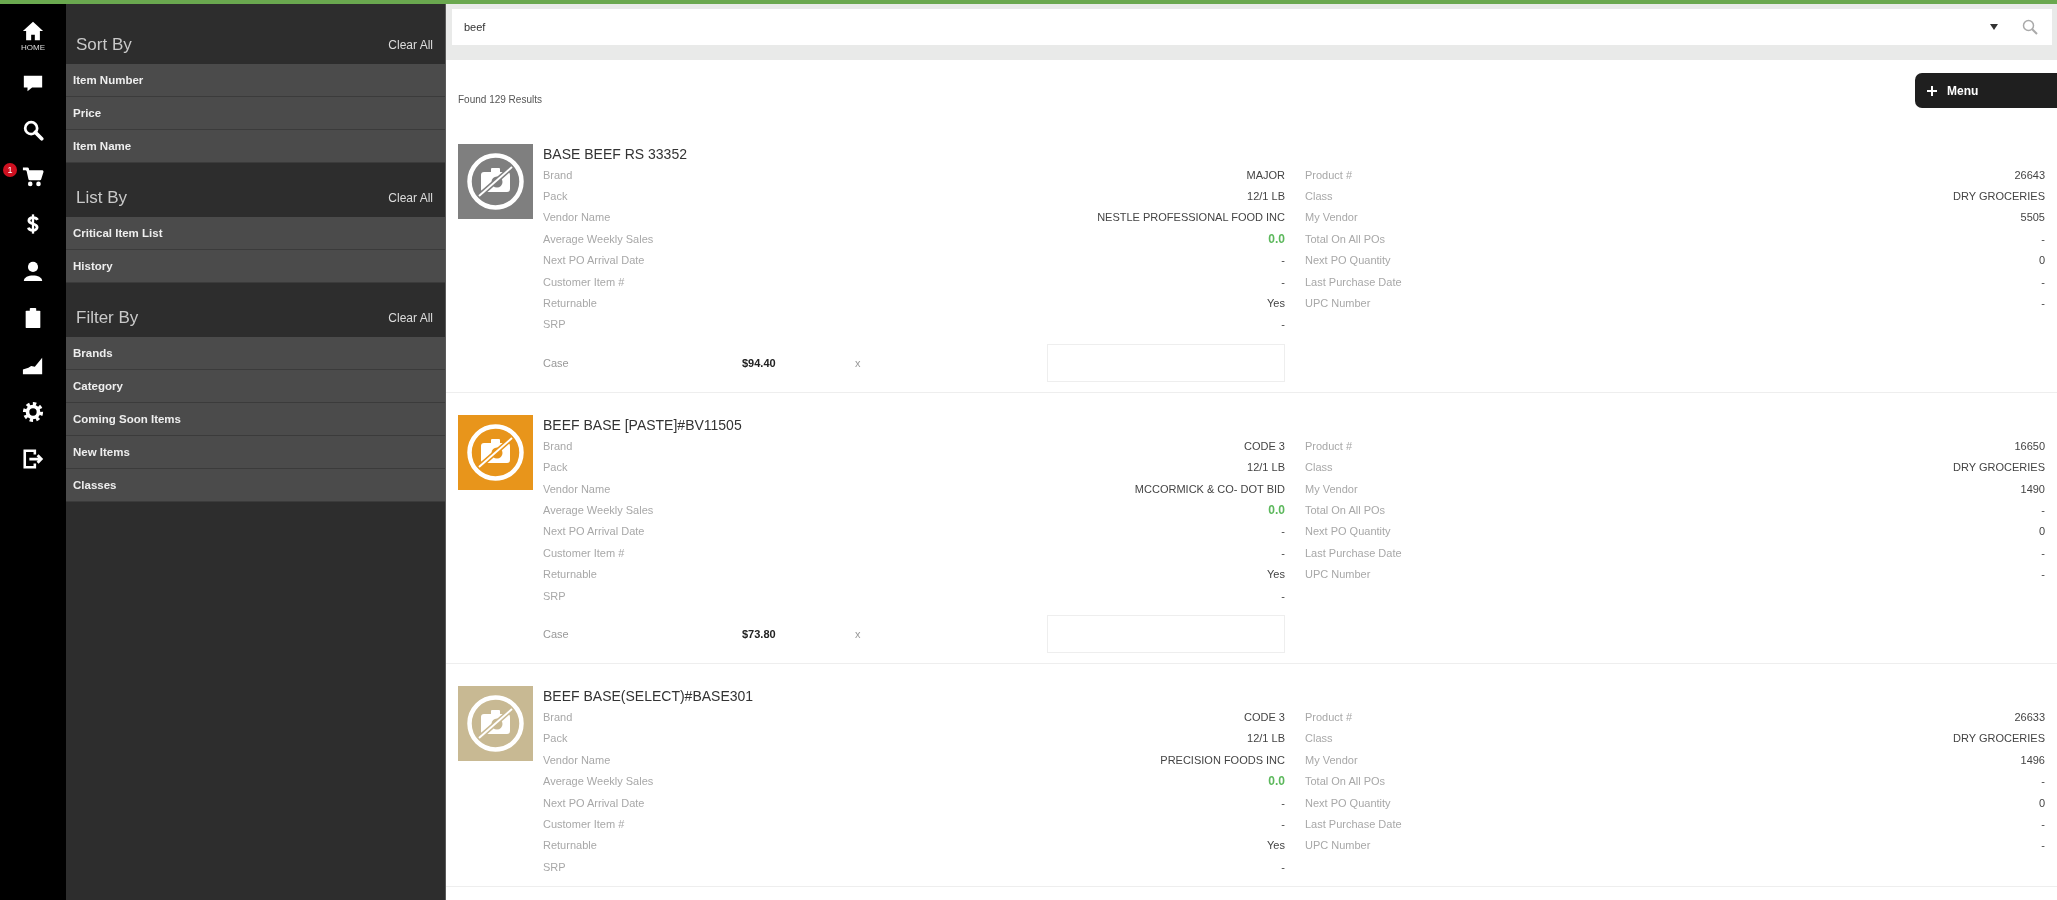 Image resolution: width=2057 pixels, height=900 pixels. I want to click on detail-value: Yes, so click(1276, 845).